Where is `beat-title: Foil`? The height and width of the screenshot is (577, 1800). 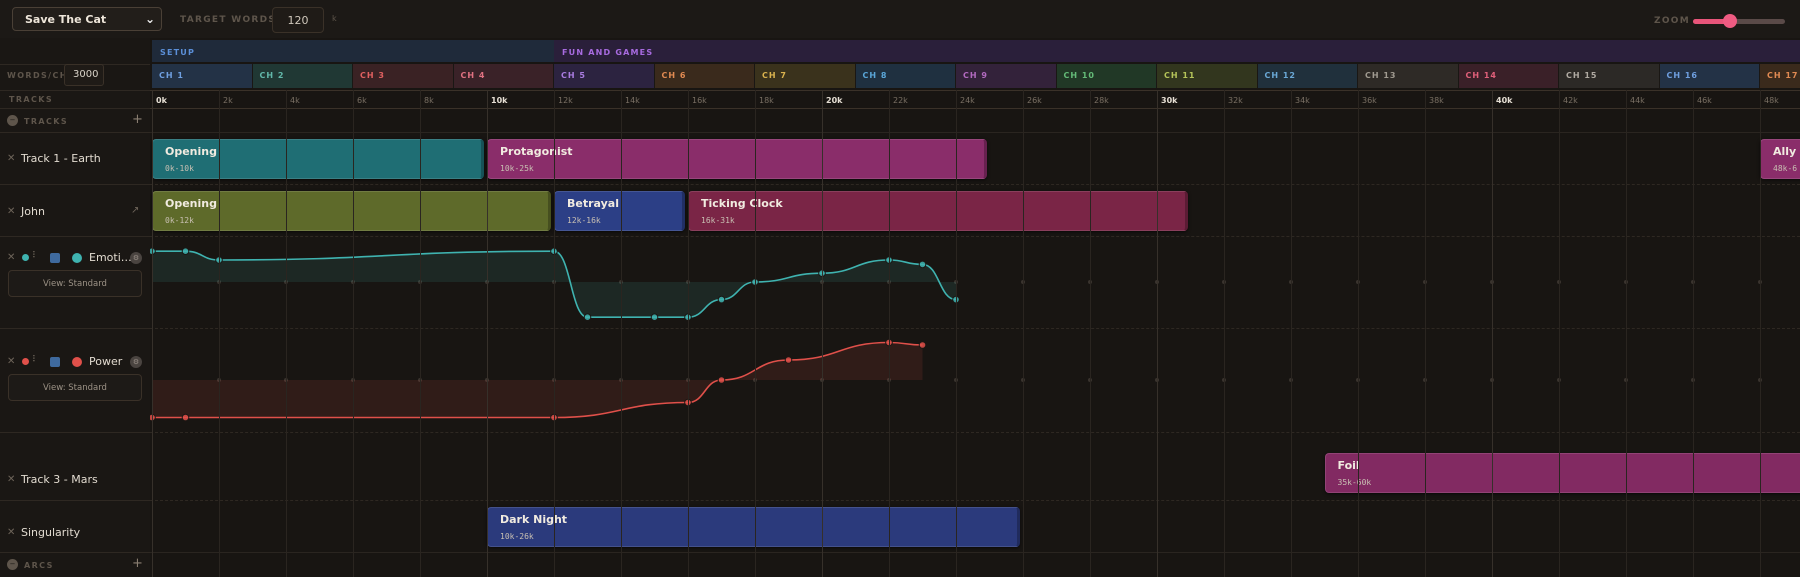 beat-title: Foil is located at coordinates (1348, 465).